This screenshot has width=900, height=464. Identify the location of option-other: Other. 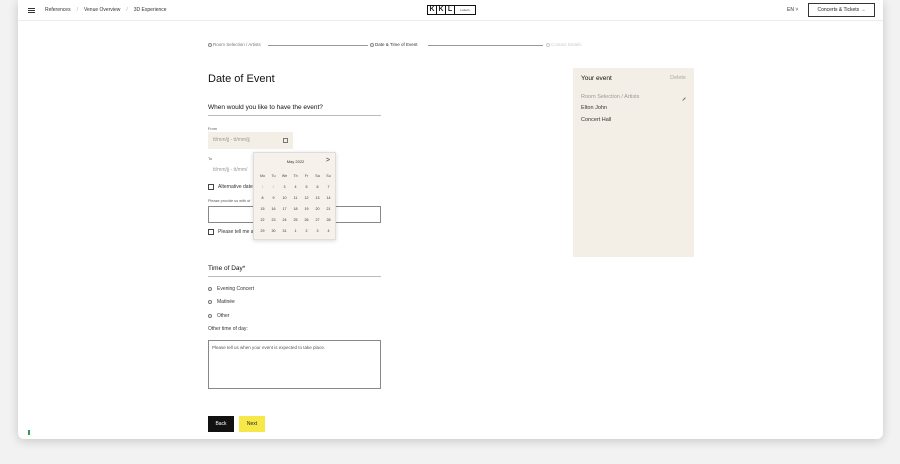
(219, 316).